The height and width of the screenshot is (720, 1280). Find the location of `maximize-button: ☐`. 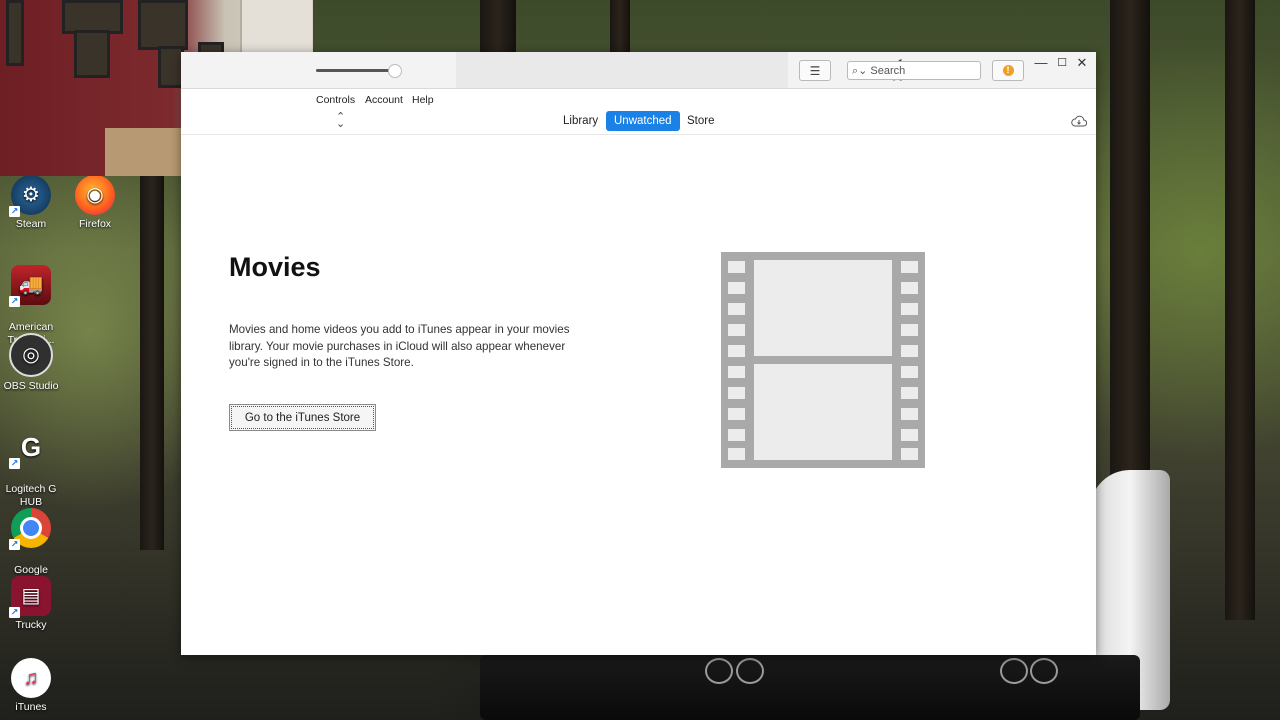

maximize-button: ☐ is located at coordinates (1062, 63).